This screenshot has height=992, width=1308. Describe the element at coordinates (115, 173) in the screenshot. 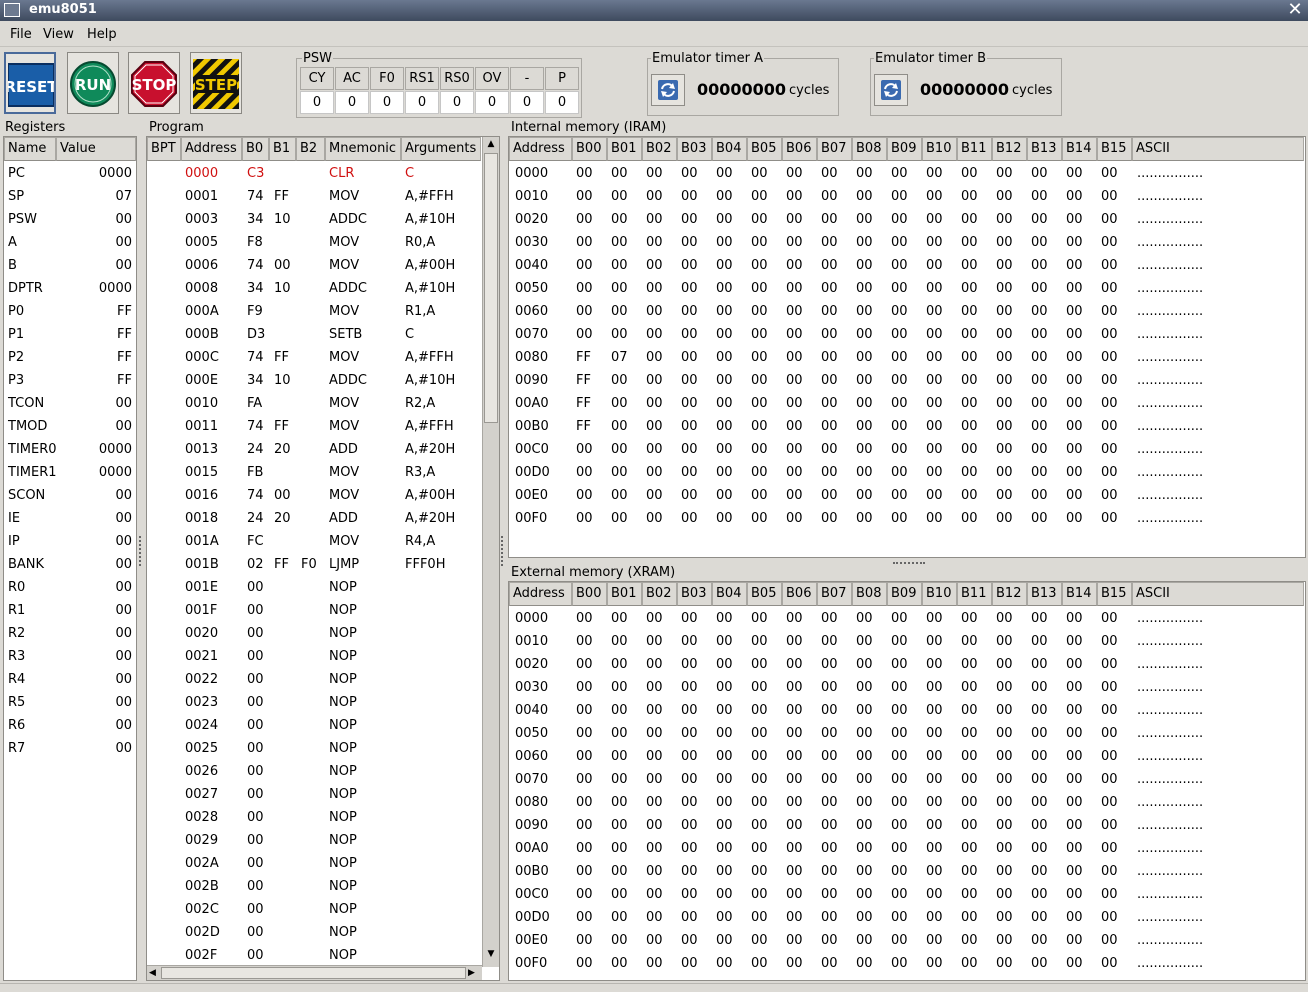

I see `register-value: 0000` at that location.